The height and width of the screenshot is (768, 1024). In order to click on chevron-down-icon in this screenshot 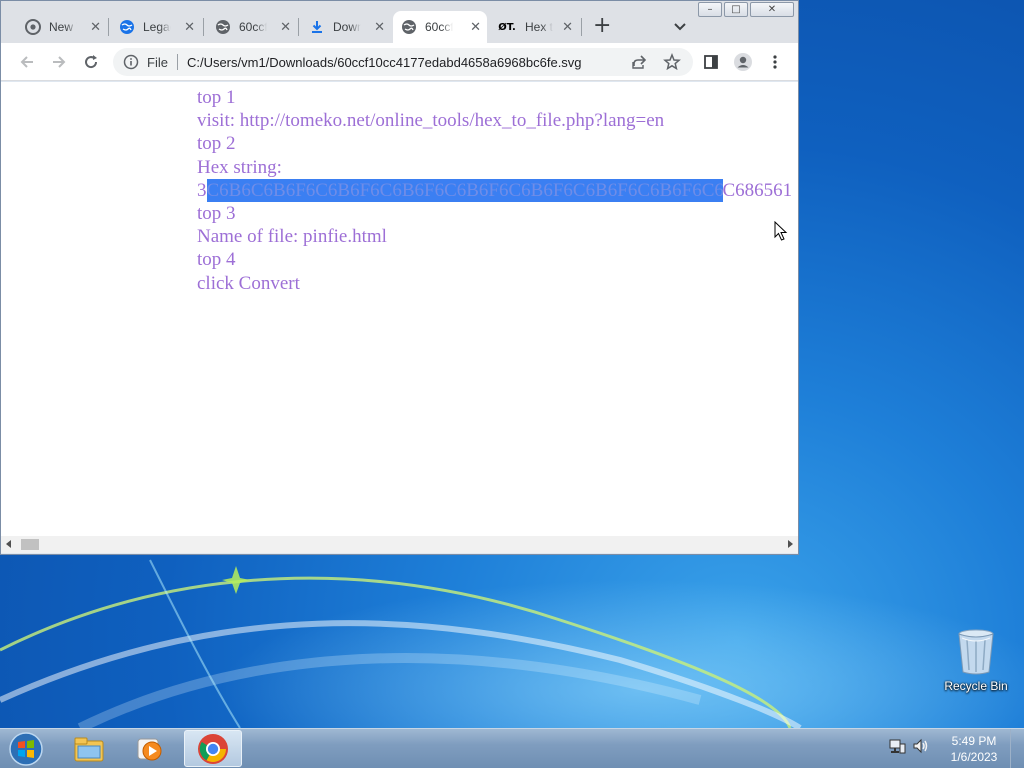, I will do `click(680, 27)`.